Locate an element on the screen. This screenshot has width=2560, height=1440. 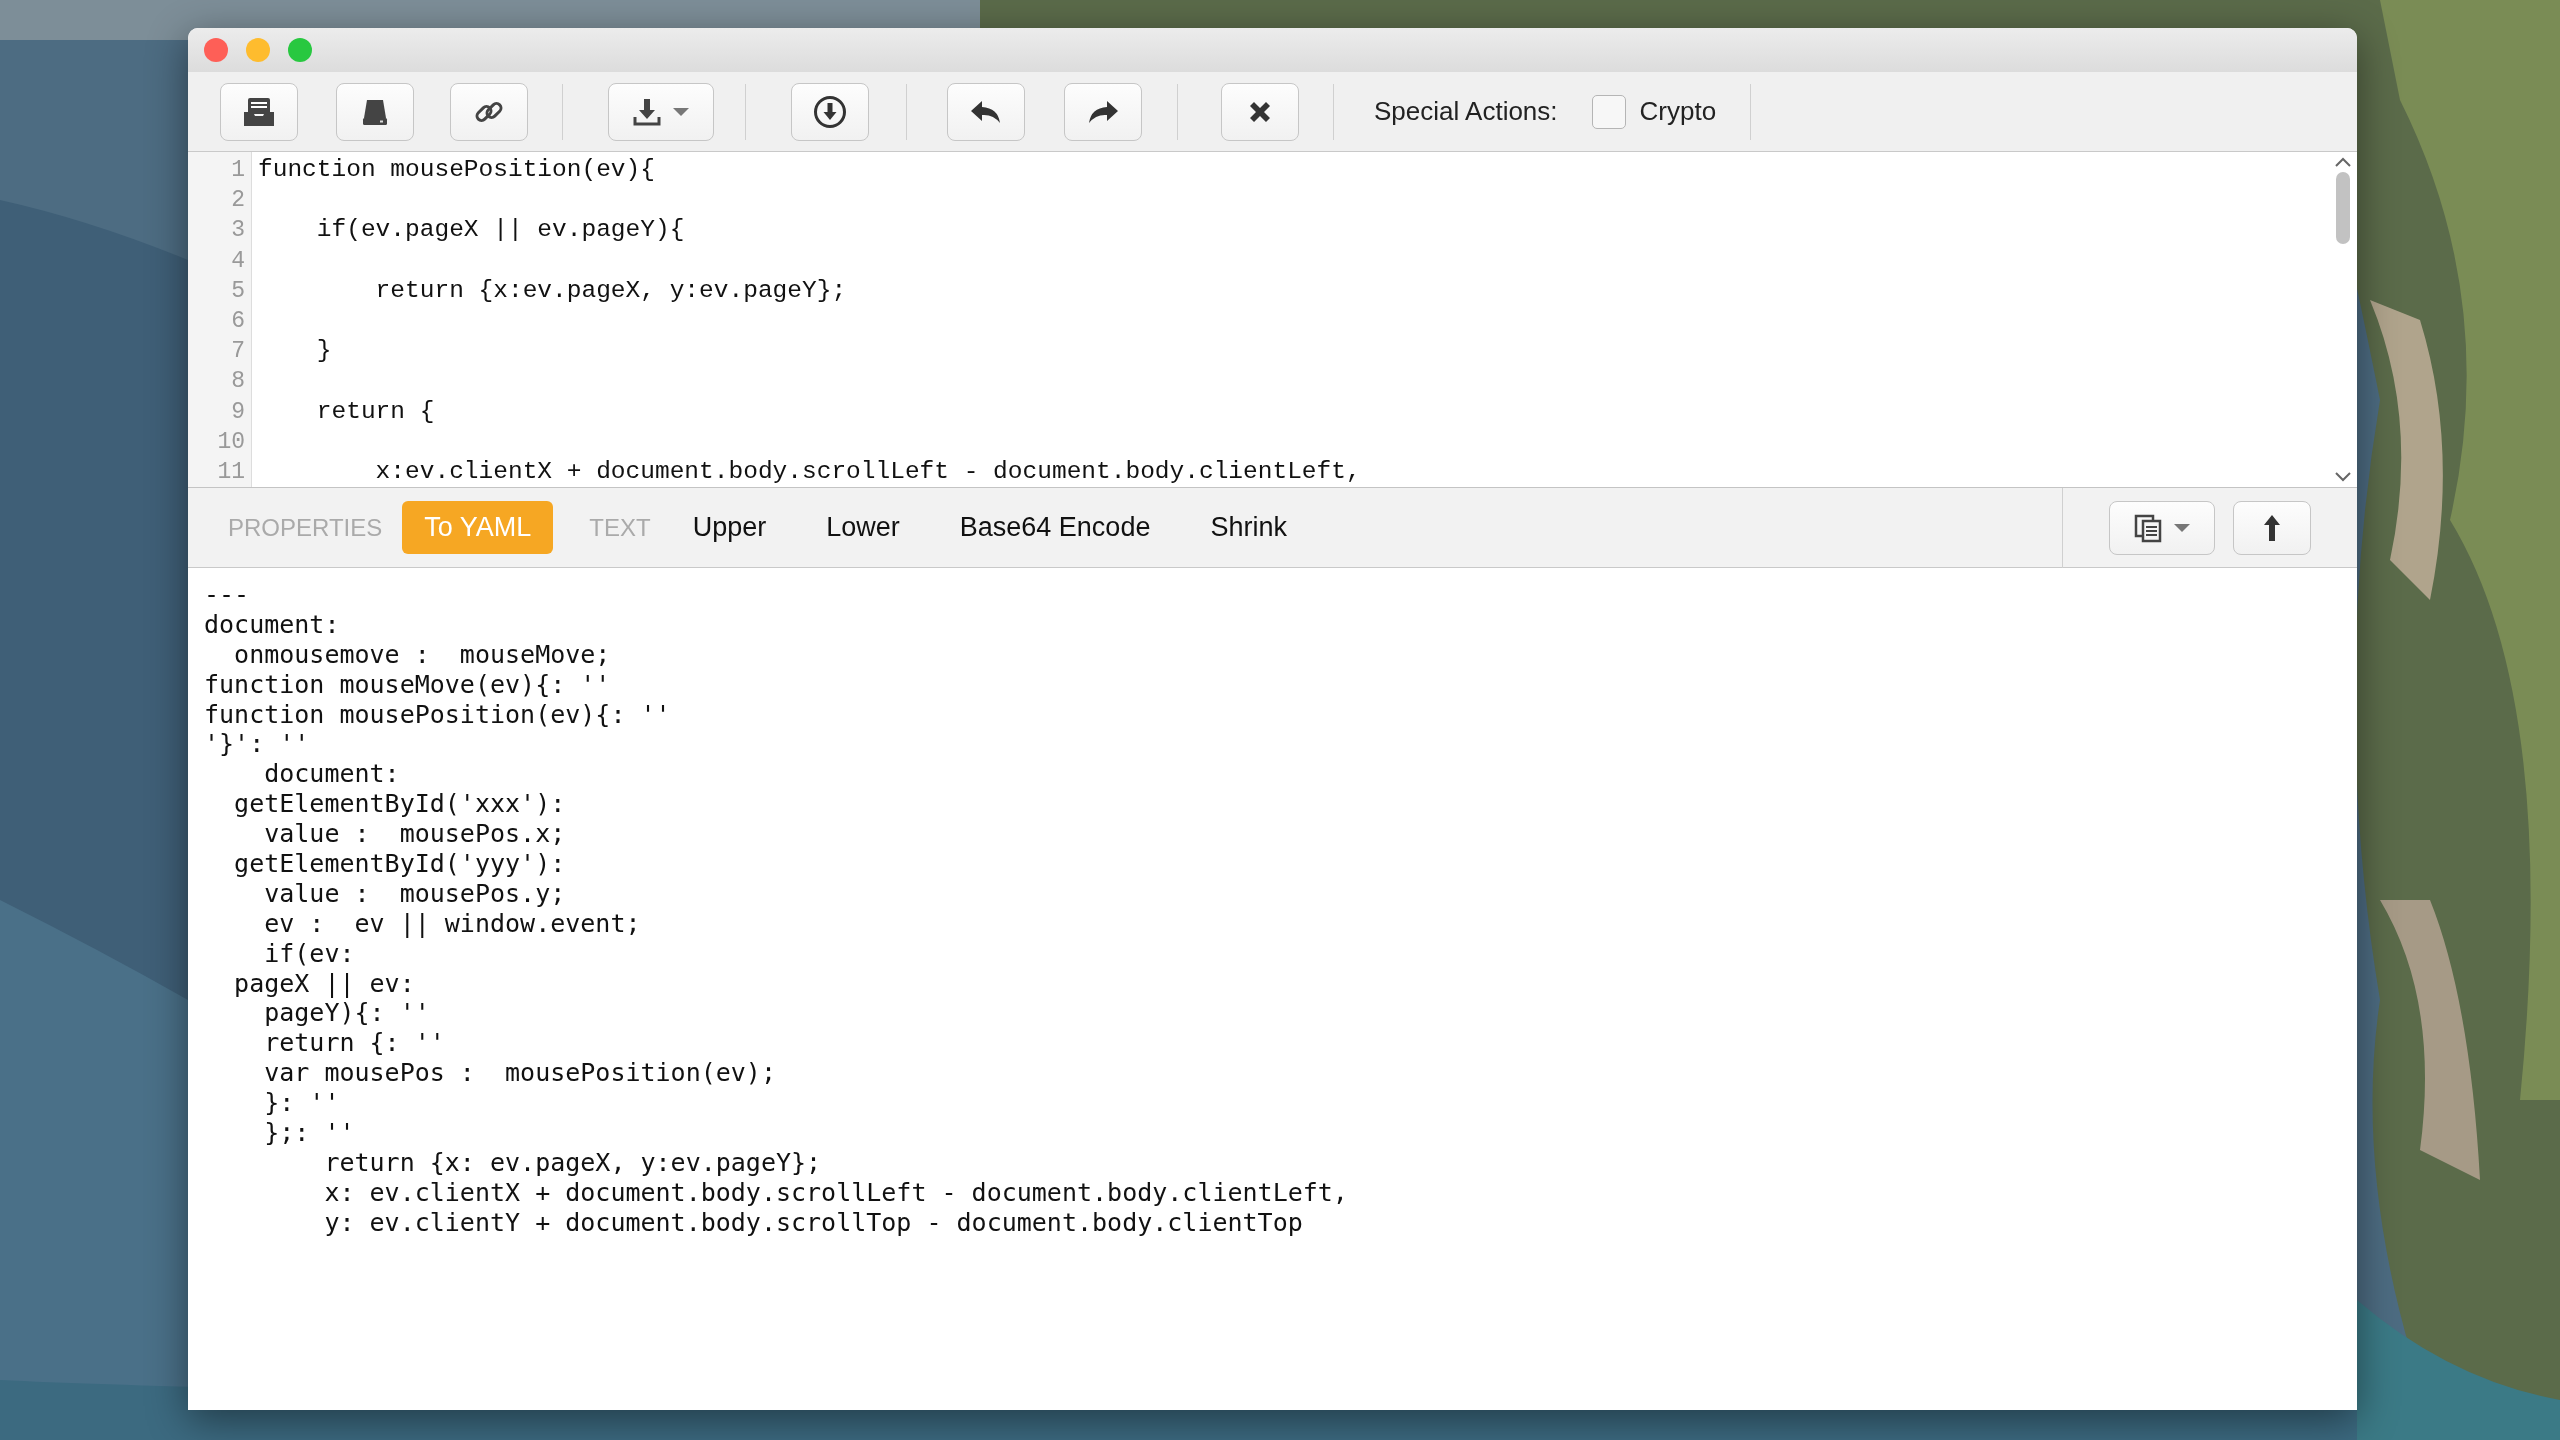
copy-icon is located at coordinates (2148, 527).